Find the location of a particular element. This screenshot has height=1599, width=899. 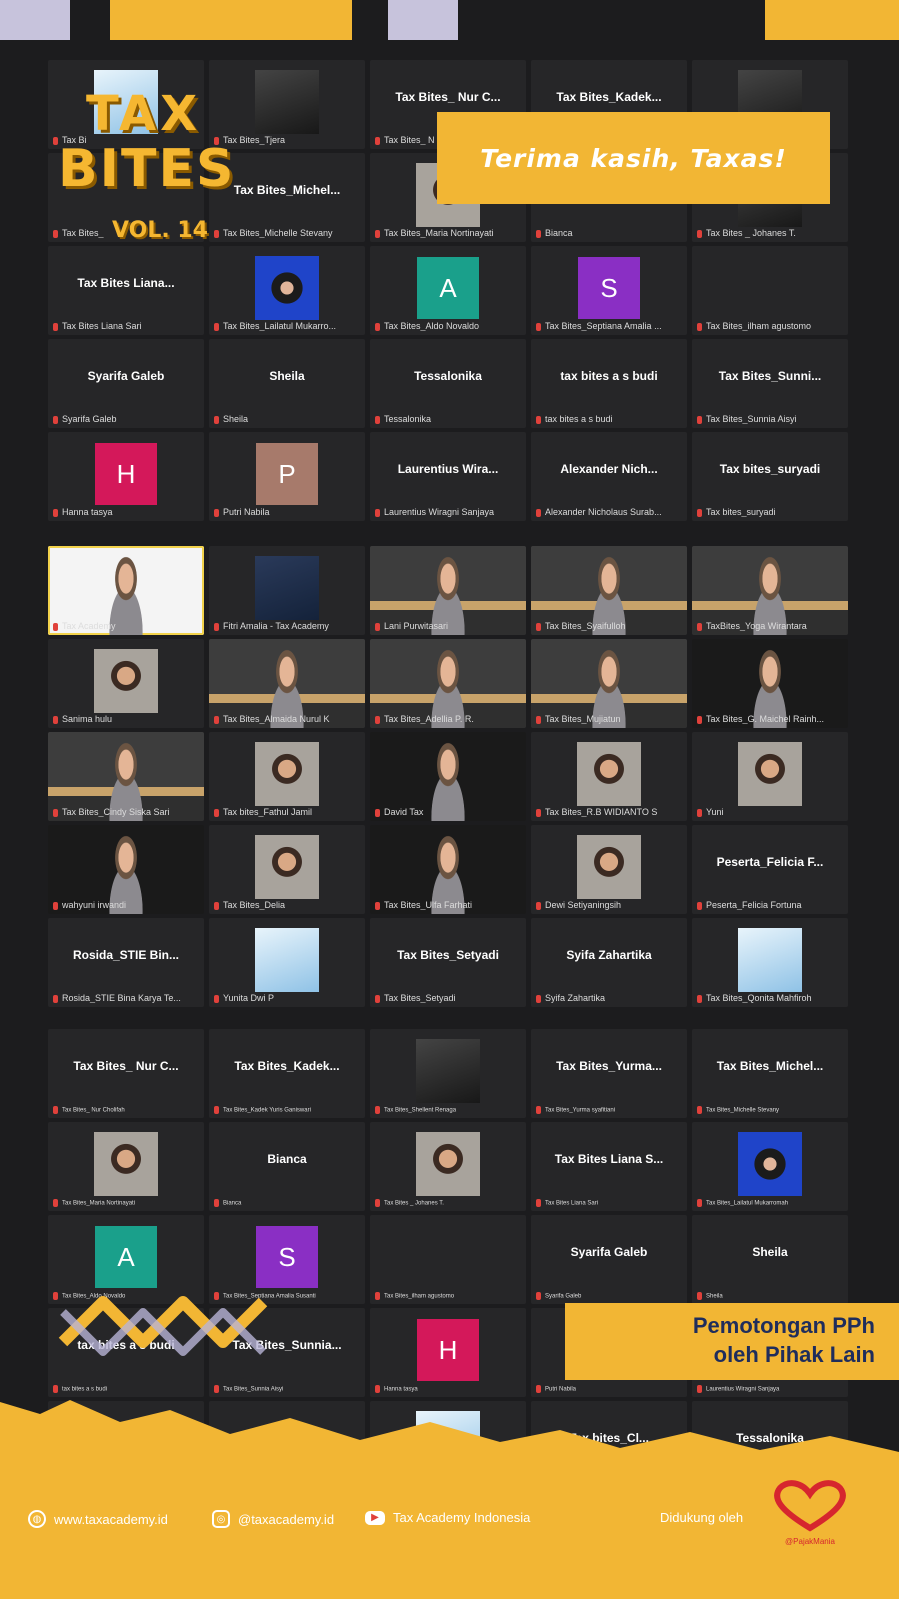

footer-youtube: ▶ Tax Academy Indonesia is located at coordinates (447, 1517).